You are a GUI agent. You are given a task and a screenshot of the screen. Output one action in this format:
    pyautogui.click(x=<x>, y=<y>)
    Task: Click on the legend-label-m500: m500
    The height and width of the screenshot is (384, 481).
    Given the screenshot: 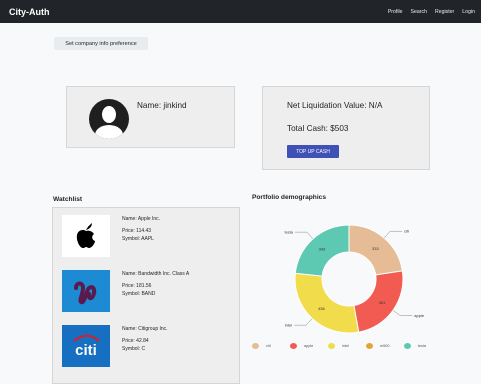 What is the action you would take?
    pyautogui.click(x=385, y=346)
    